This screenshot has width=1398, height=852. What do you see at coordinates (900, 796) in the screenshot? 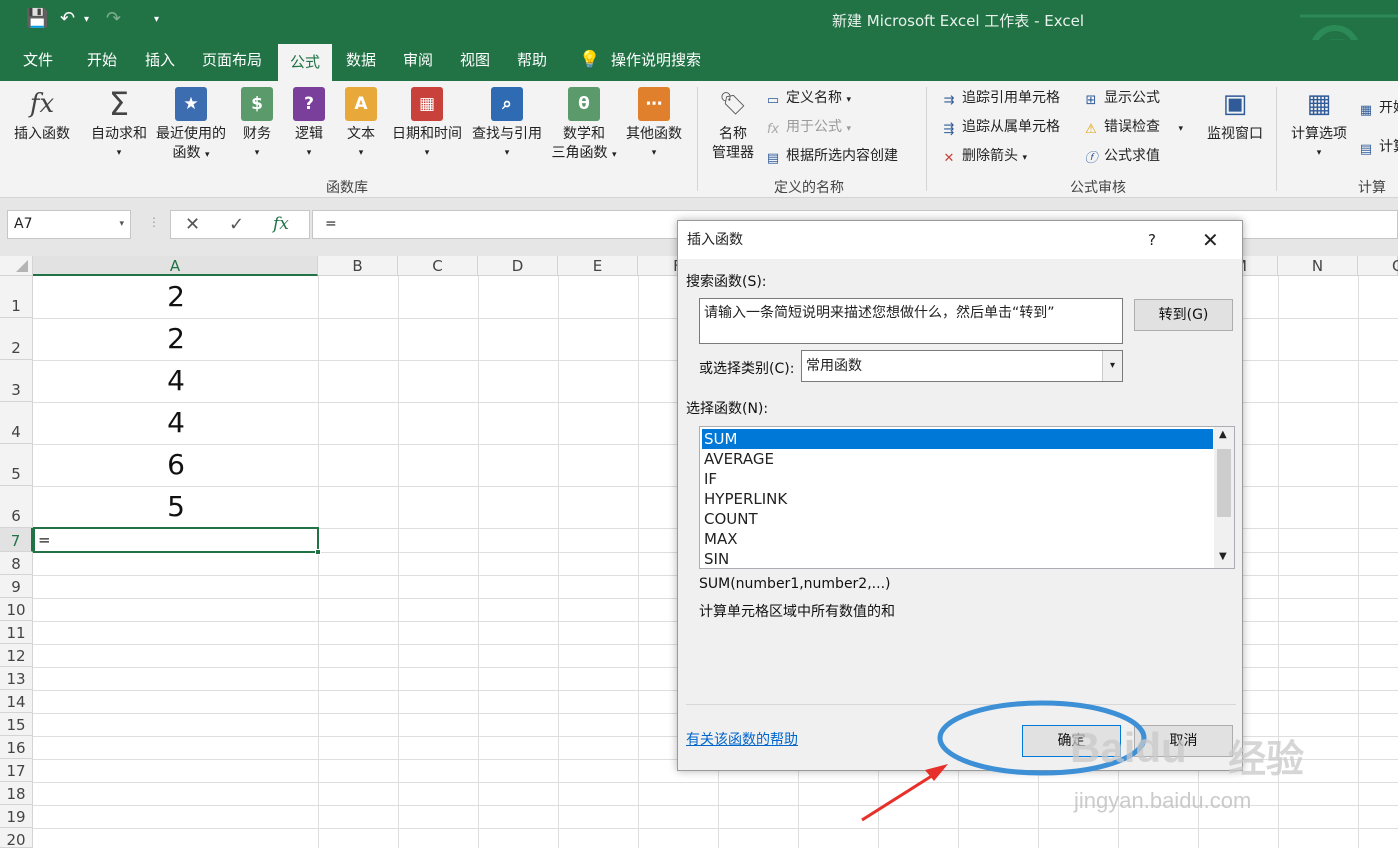
I see `arrow-line` at bounding box center [900, 796].